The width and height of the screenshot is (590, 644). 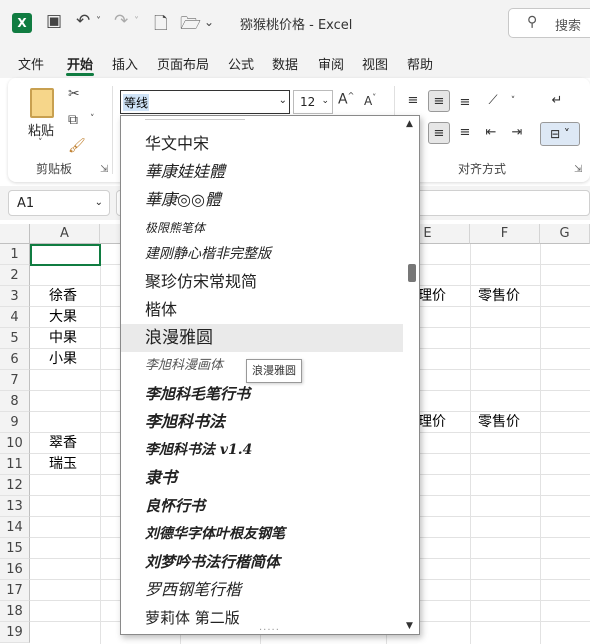 What do you see at coordinates (42, 103) in the screenshot?
I see `paste-icon` at bounding box center [42, 103].